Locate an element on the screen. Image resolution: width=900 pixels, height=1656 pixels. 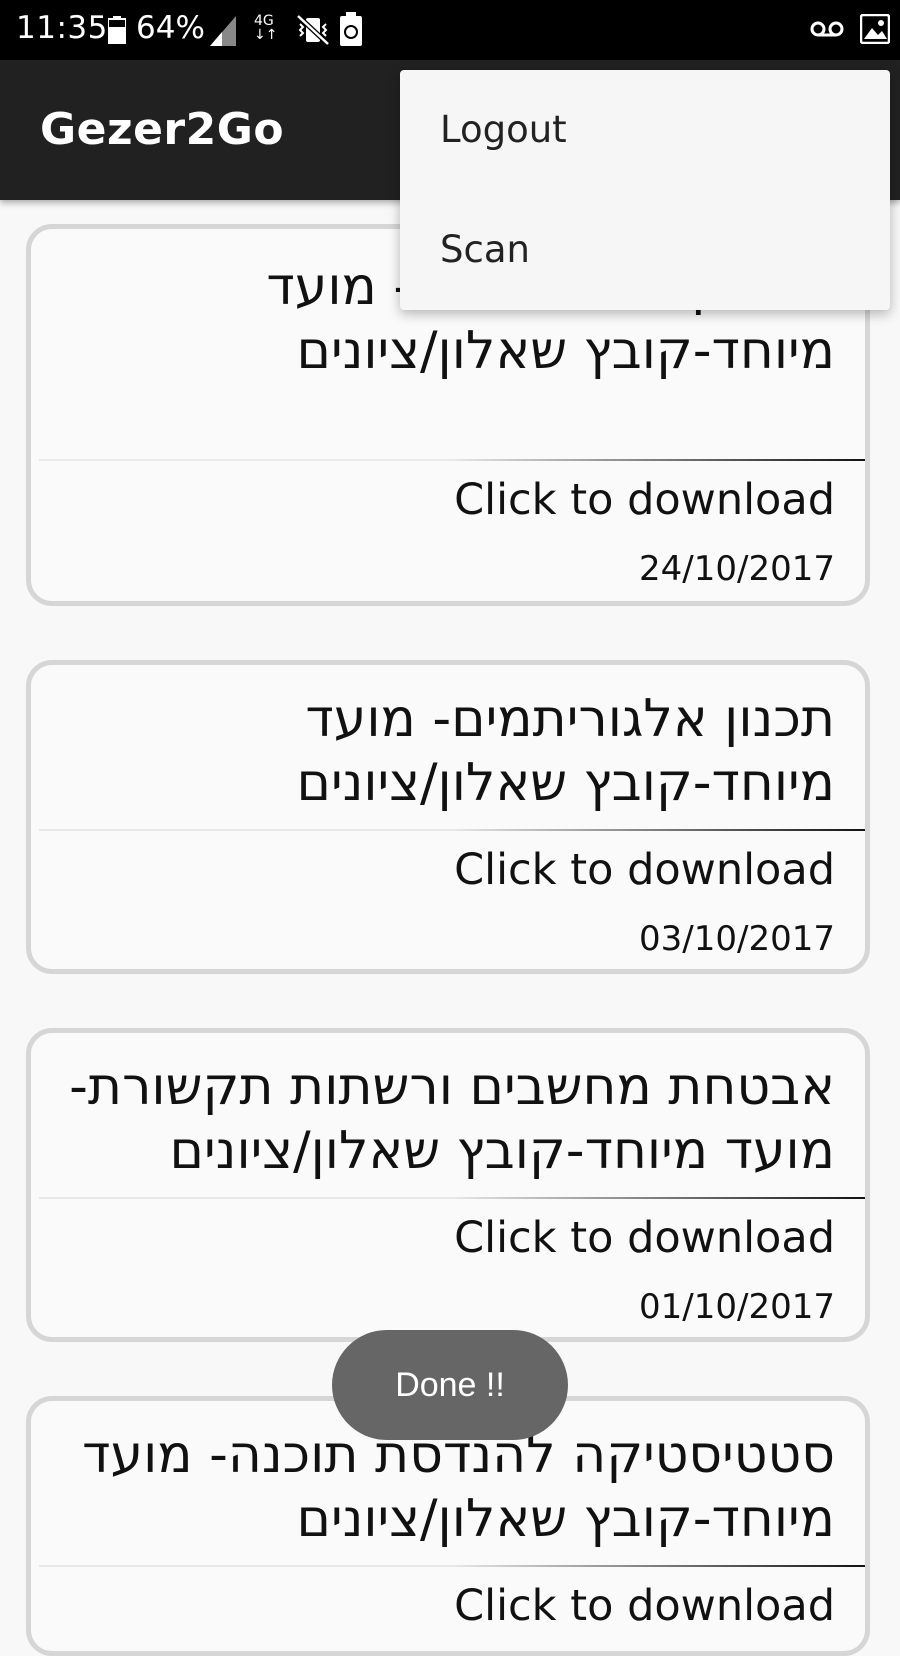
menu-item-logout: Logout is located at coordinates (645, 130).